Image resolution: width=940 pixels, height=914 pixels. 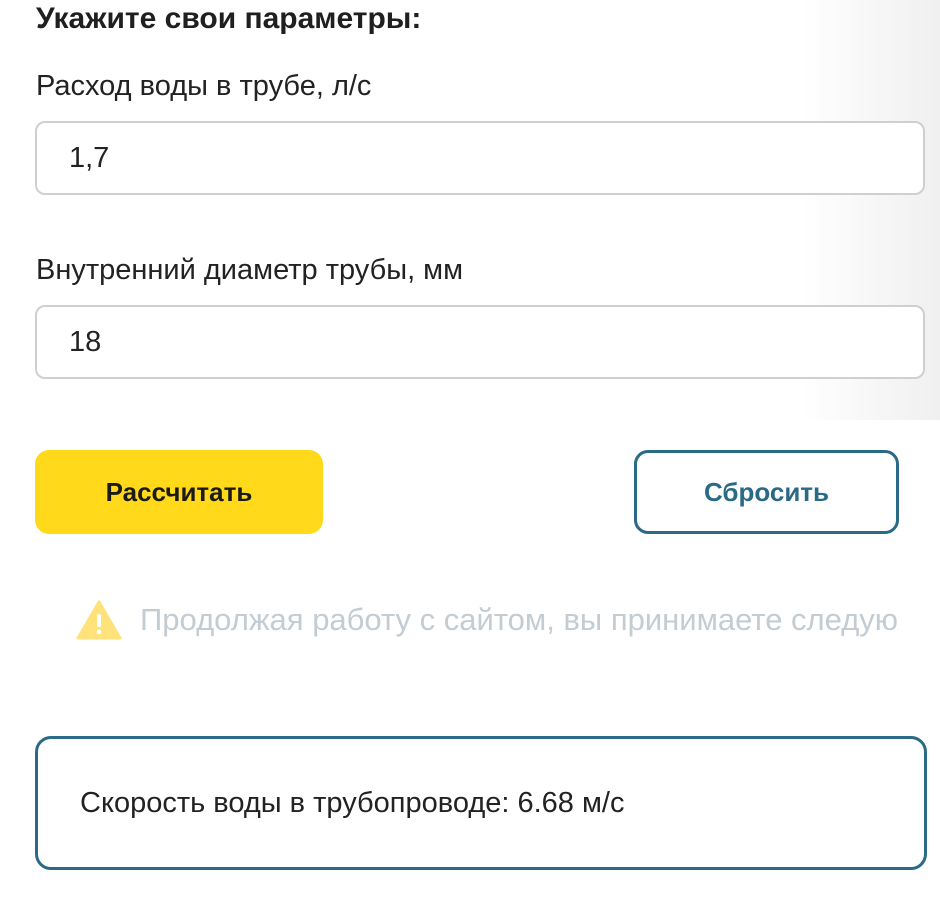 I want to click on pipe-diameter-label: Внутренний диаметр трубы, мм, so click(x=250, y=270).